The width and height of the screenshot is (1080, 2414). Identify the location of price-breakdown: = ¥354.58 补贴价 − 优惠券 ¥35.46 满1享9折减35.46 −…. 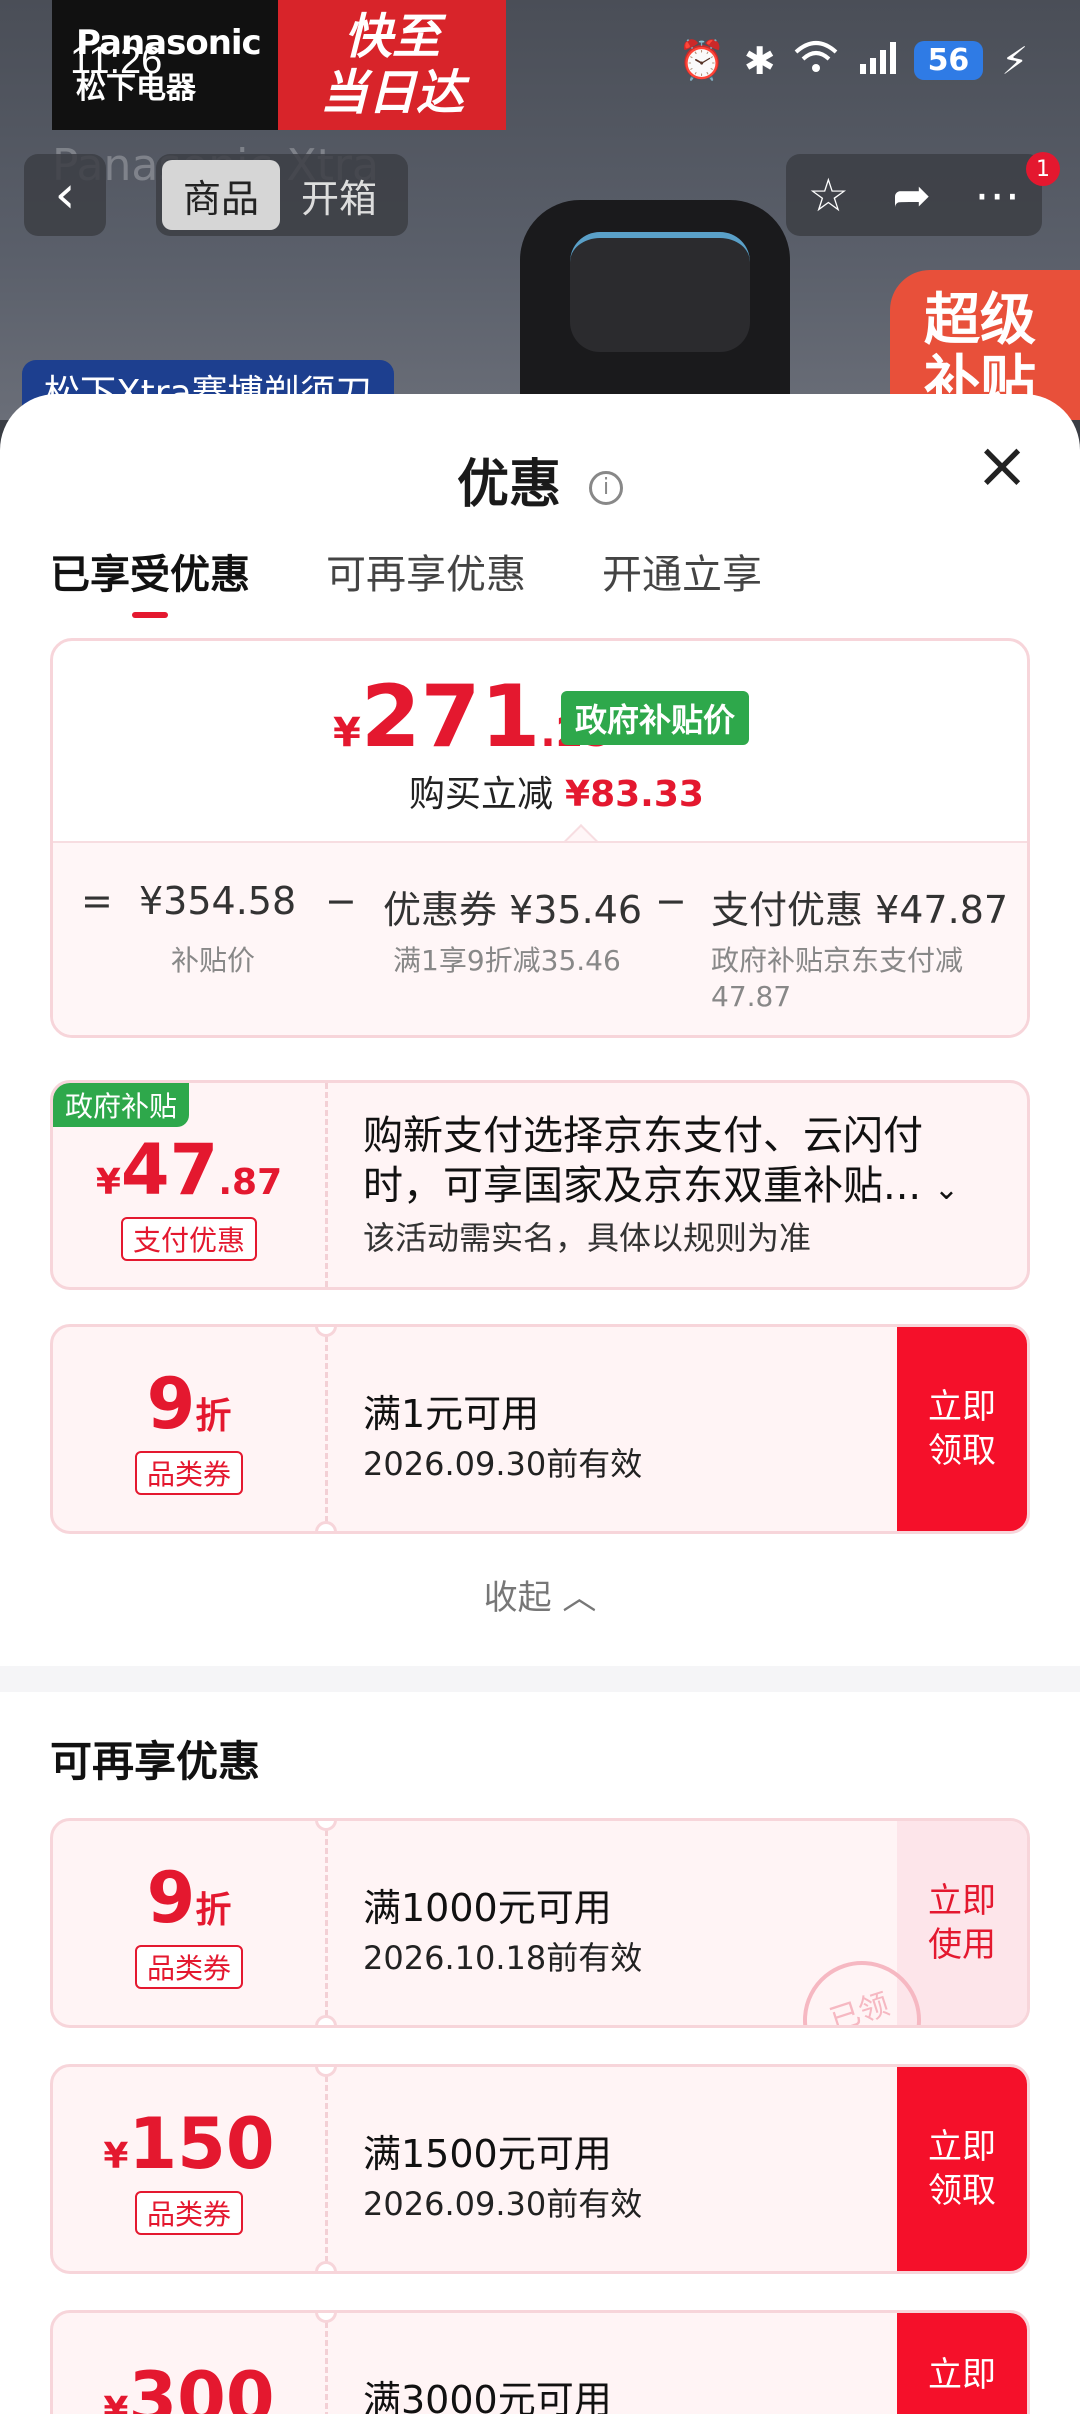
(540, 938).